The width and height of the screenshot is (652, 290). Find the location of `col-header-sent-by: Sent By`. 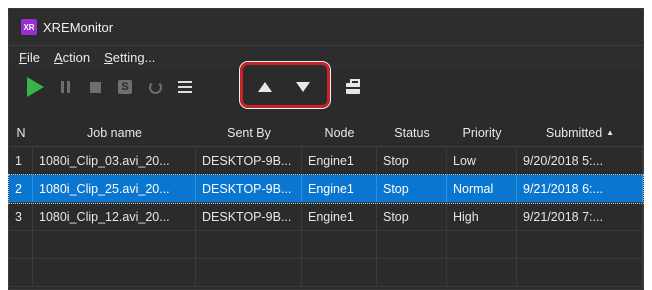

col-header-sent-by: Sent By is located at coordinates (249, 132).